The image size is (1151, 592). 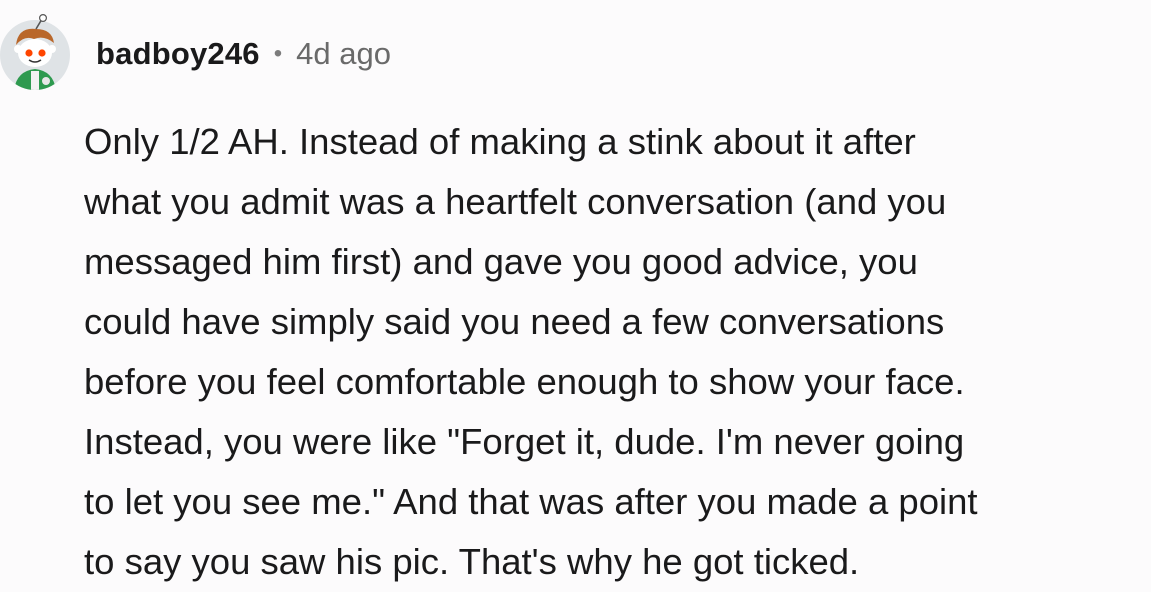 What do you see at coordinates (178, 54) in the screenshot?
I see `username-link: badboy246` at bounding box center [178, 54].